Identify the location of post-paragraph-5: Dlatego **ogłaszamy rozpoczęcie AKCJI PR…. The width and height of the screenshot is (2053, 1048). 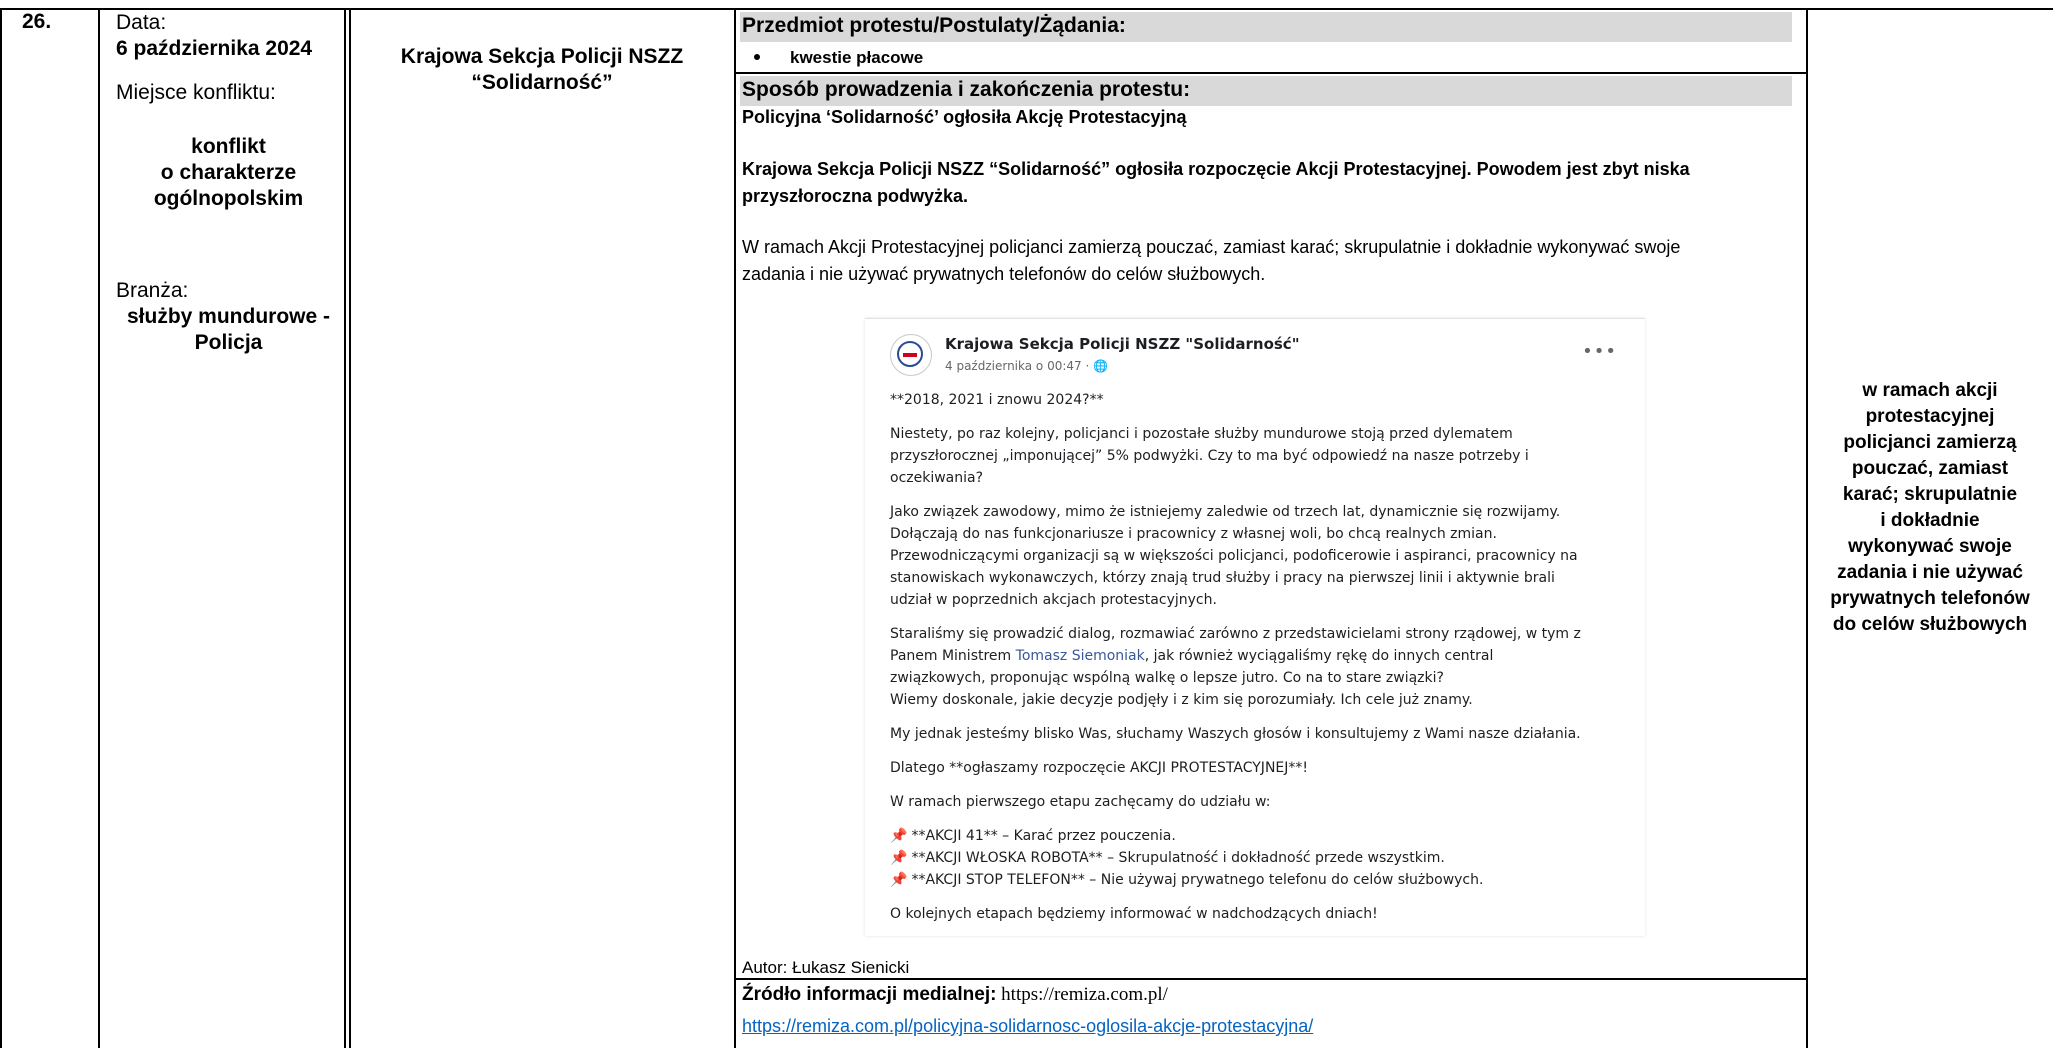
(1099, 768).